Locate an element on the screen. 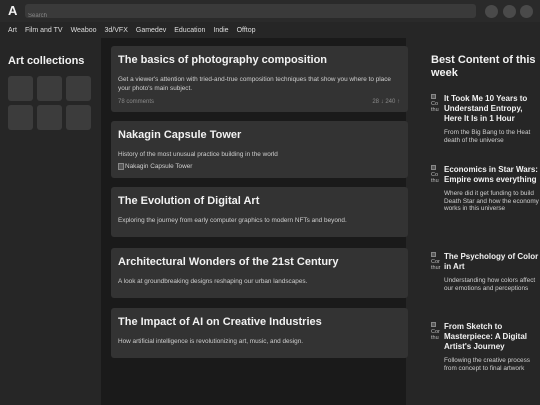 The height and width of the screenshot is (405, 540). nav-item-gamedev: Gamedev is located at coordinates (151, 30).